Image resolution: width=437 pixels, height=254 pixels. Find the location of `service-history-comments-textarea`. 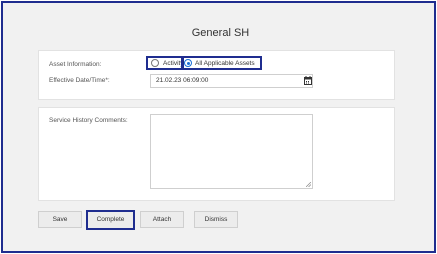

service-history-comments-textarea is located at coordinates (231, 151).